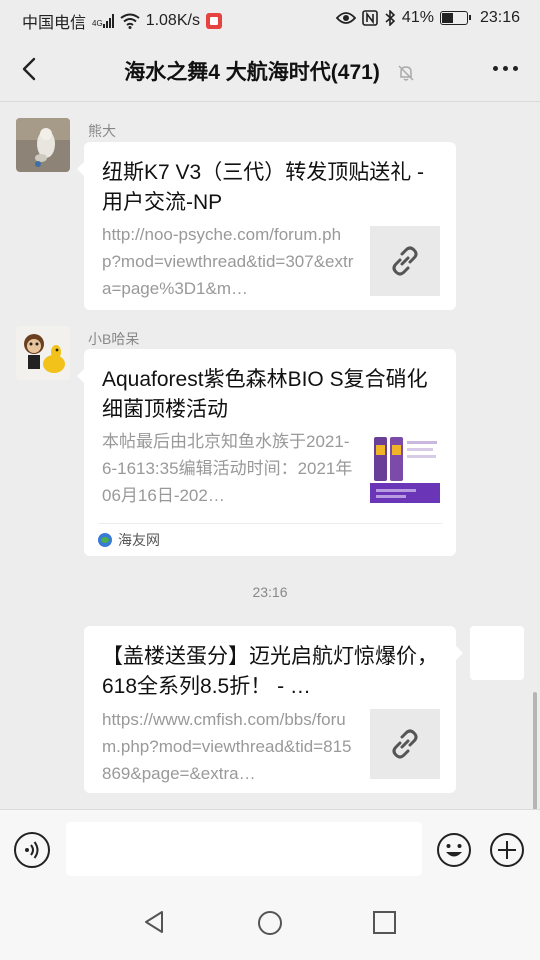 Image resolution: width=540 pixels, height=960 pixels. What do you see at coordinates (265, 394) in the screenshot?
I see `card-title: Aquaforest紫色森林BIO S复合硝化细菌顶楼活动` at bounding box center [265, 394].